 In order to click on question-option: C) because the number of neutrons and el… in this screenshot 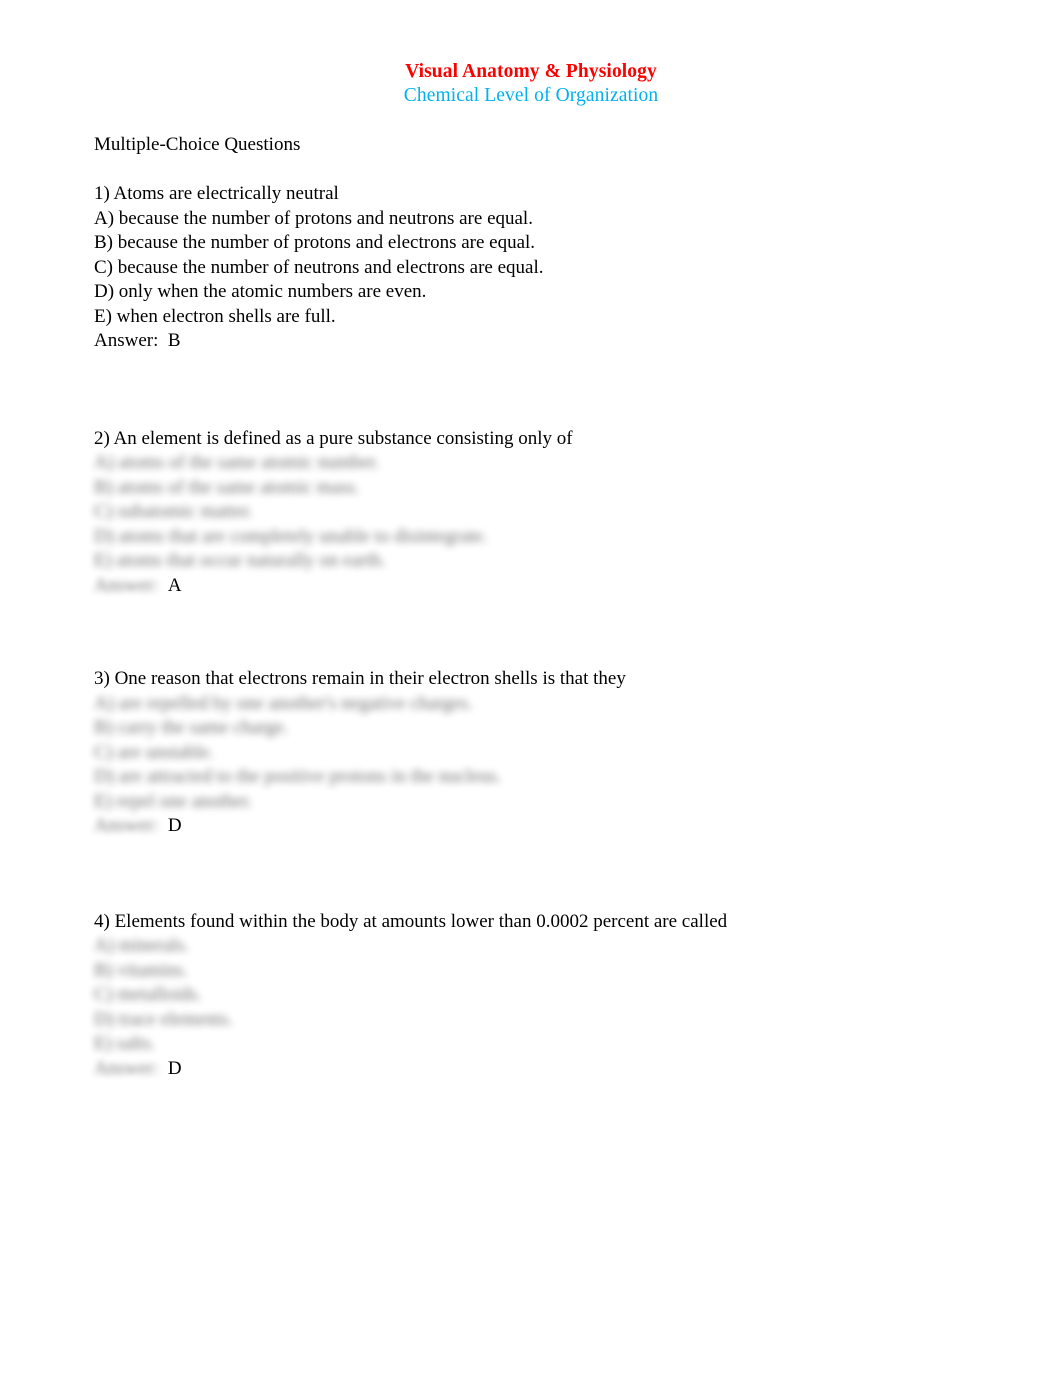, I will do `click(319, 267)`.